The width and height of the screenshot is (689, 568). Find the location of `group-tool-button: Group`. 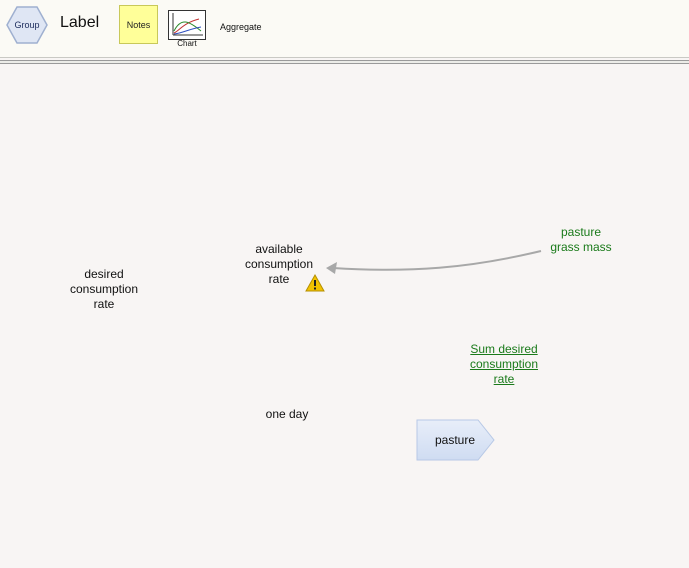

group-tool-button: Group is located at coordinates (27, 25).